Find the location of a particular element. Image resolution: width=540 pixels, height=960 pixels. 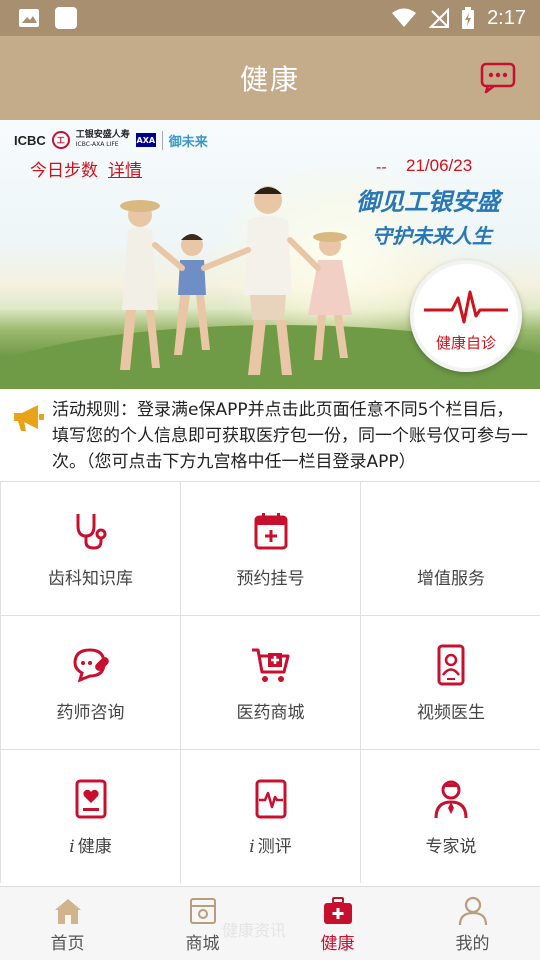

nav-item-health: 健康 is located at coordinates (337, 923).